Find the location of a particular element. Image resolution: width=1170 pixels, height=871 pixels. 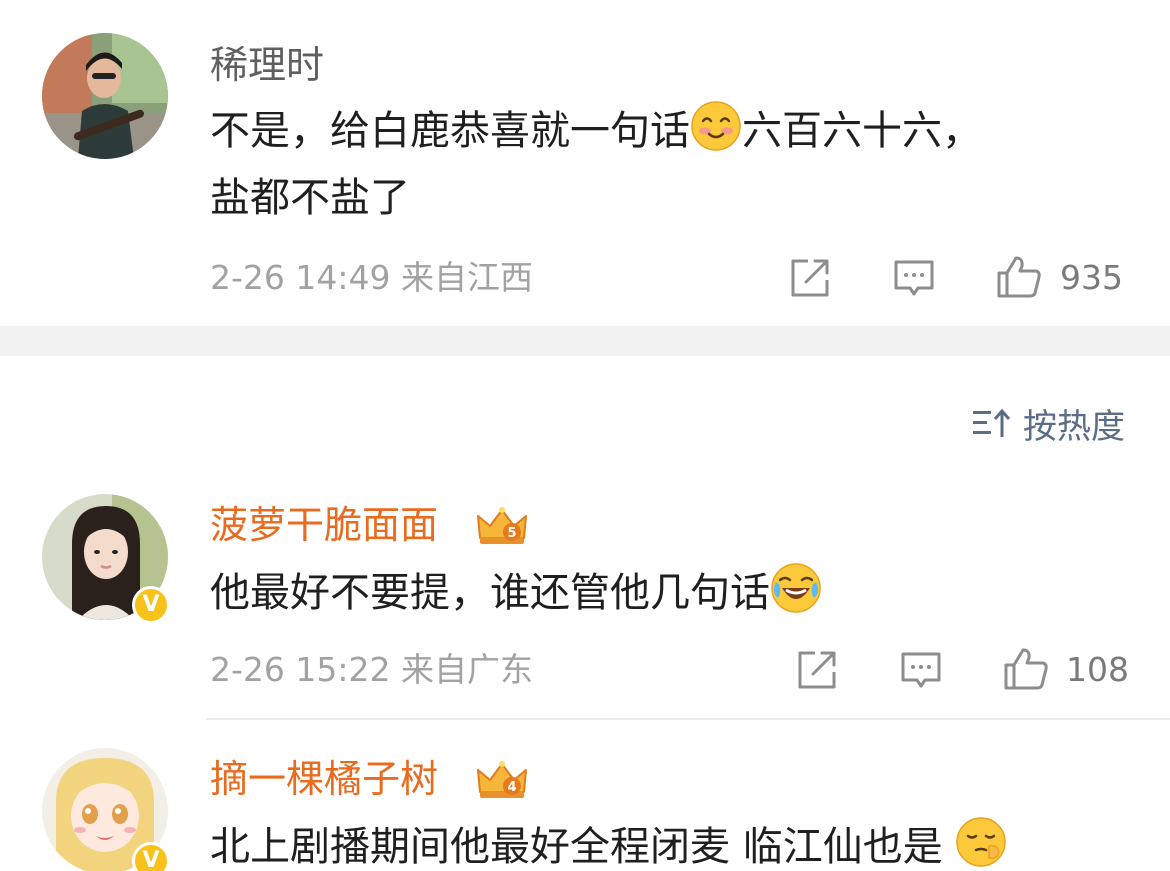

vip-crown-icon: 5 is located at coordinates (502, 526).